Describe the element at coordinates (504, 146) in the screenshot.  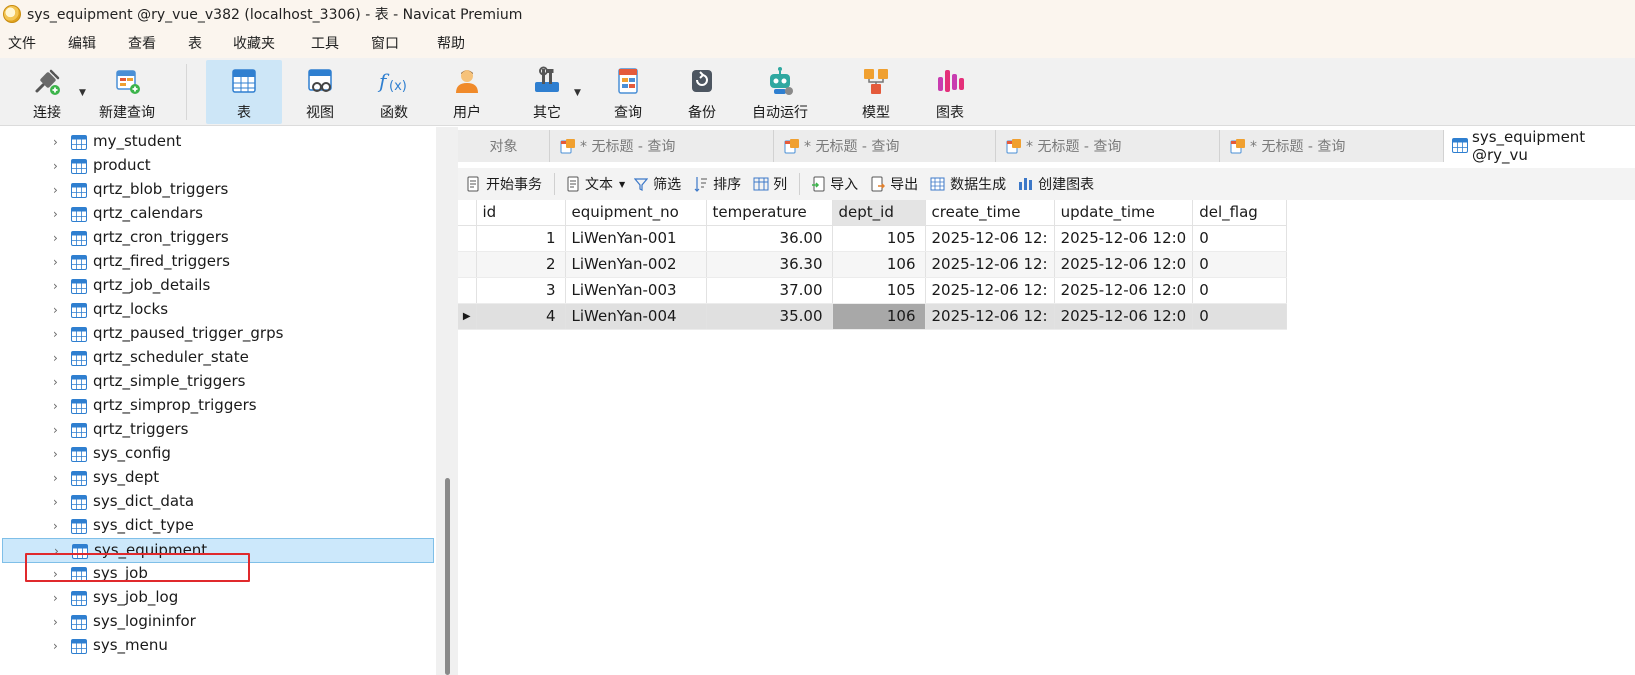
I see `tab-objects: 对象` at that location.